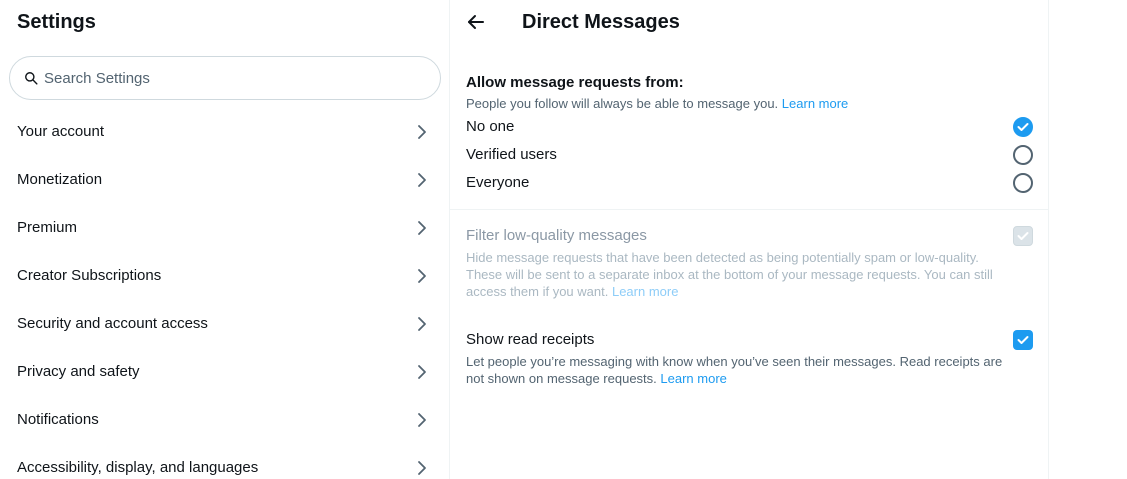 The width and height of the screenshot is (1127, 479). What do you see at coordinates (224, 228) in the screenshot?
I see `menu-item-premium: Premium` at bounding box center [224, 228].